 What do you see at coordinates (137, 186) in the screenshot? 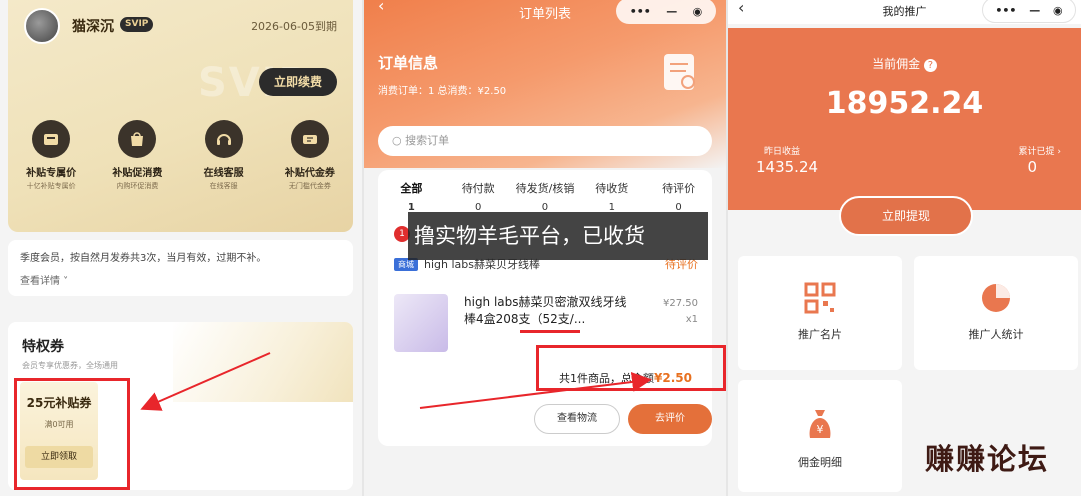
I see `perk-subtitle: 内购环促消费` at bounding box center [137, 186].